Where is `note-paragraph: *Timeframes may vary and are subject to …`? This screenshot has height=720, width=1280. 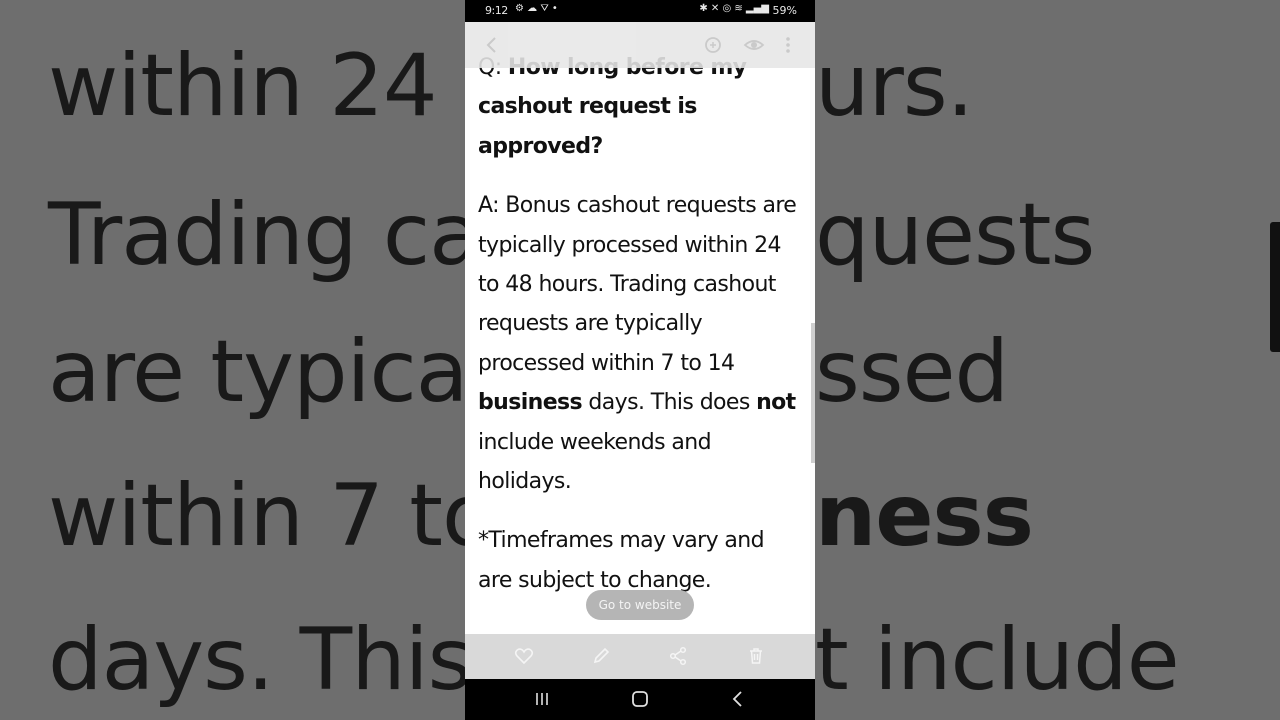 note-paragraph: *Timeframes may vary and are subject to … is located at coordinates (621, 560).